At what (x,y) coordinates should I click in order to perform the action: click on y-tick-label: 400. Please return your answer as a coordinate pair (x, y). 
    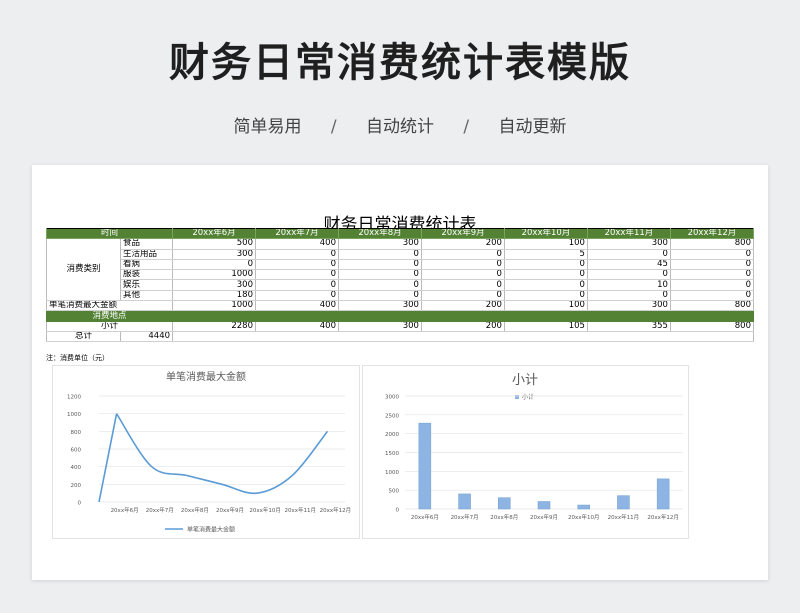
    Looking at the image, I should click on (76, 468).